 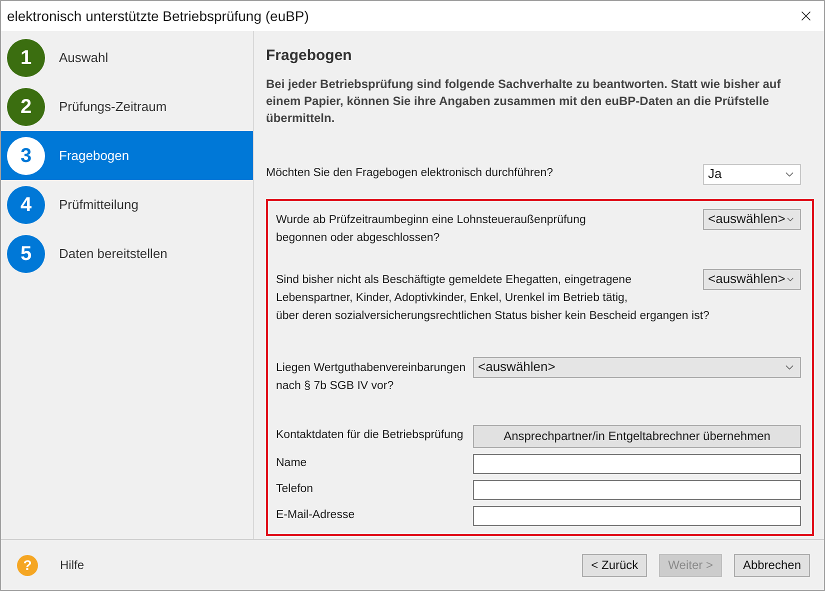 I want to click on question-label: Wurde ab Prüfzeitraumbeginn eine Lohnsteueraußenprüfung begonnen oder abgeschlossen?, so click(x=431, y=229).